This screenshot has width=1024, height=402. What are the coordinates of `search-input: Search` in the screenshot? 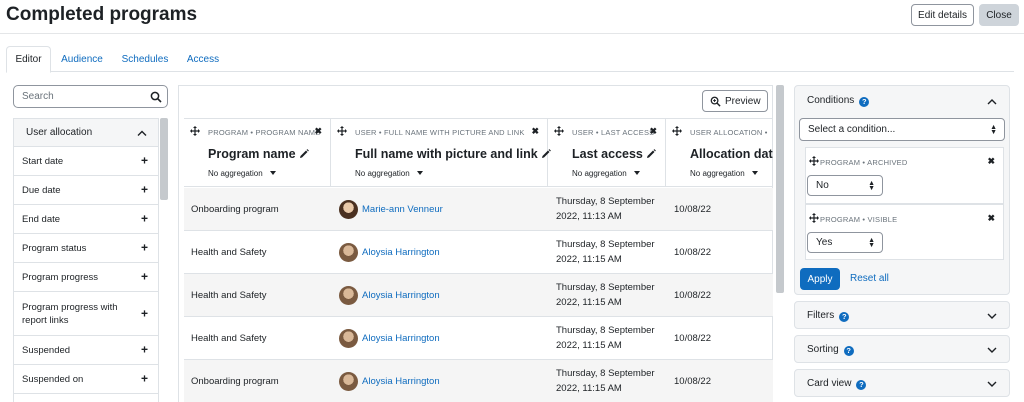 It's located at (90, 96).